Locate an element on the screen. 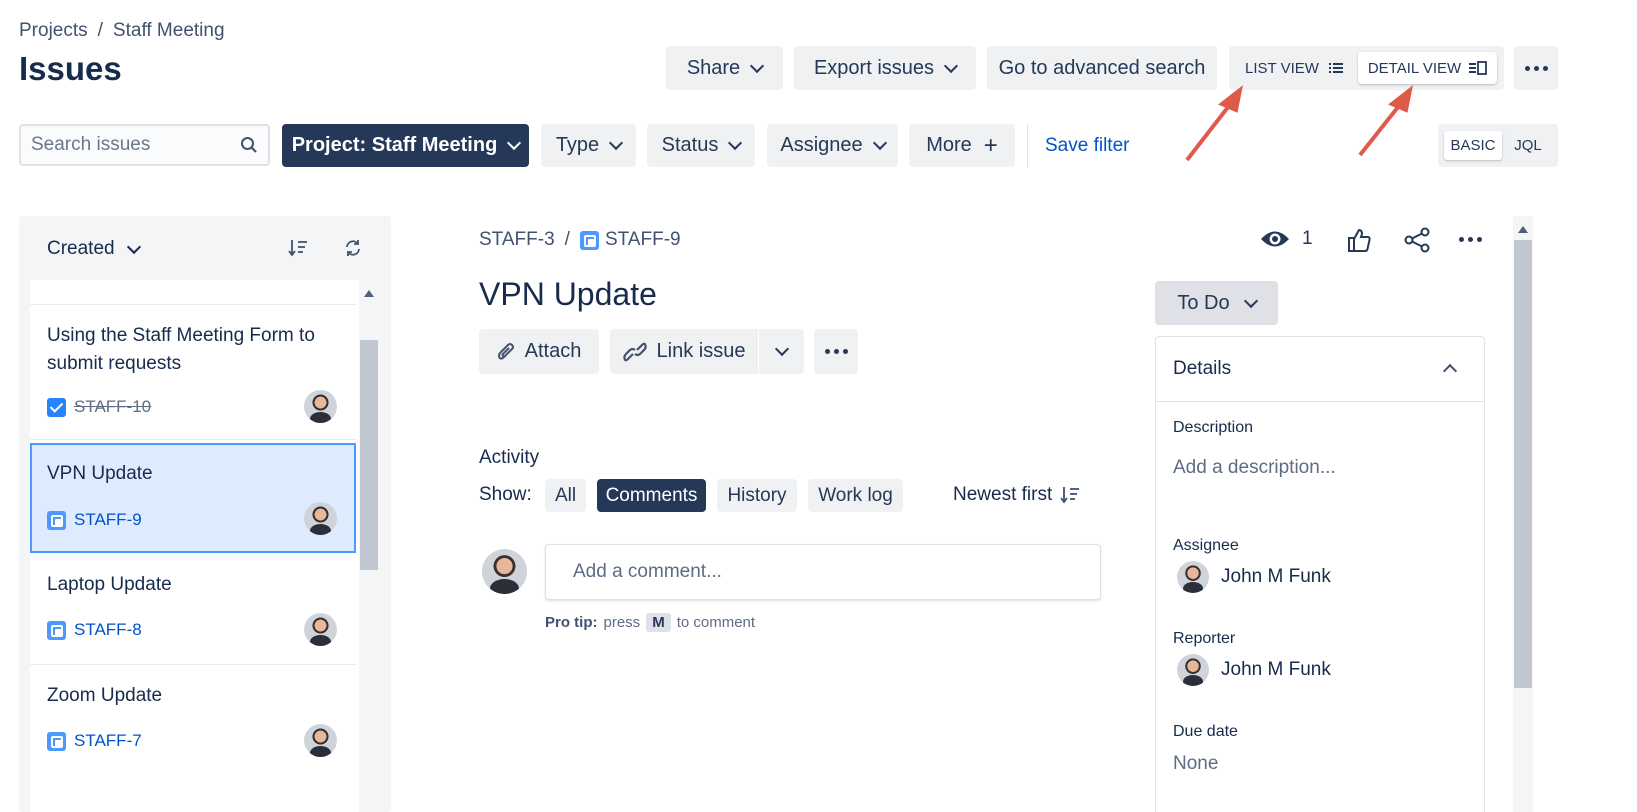 The image size is (1637, 812). link-issue-dropdown is located at coordinates (781, 351).